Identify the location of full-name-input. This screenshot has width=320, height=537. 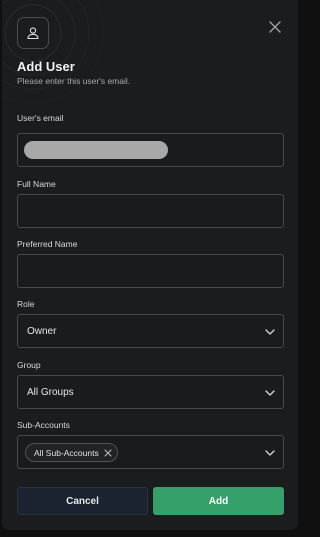
(150, 211).